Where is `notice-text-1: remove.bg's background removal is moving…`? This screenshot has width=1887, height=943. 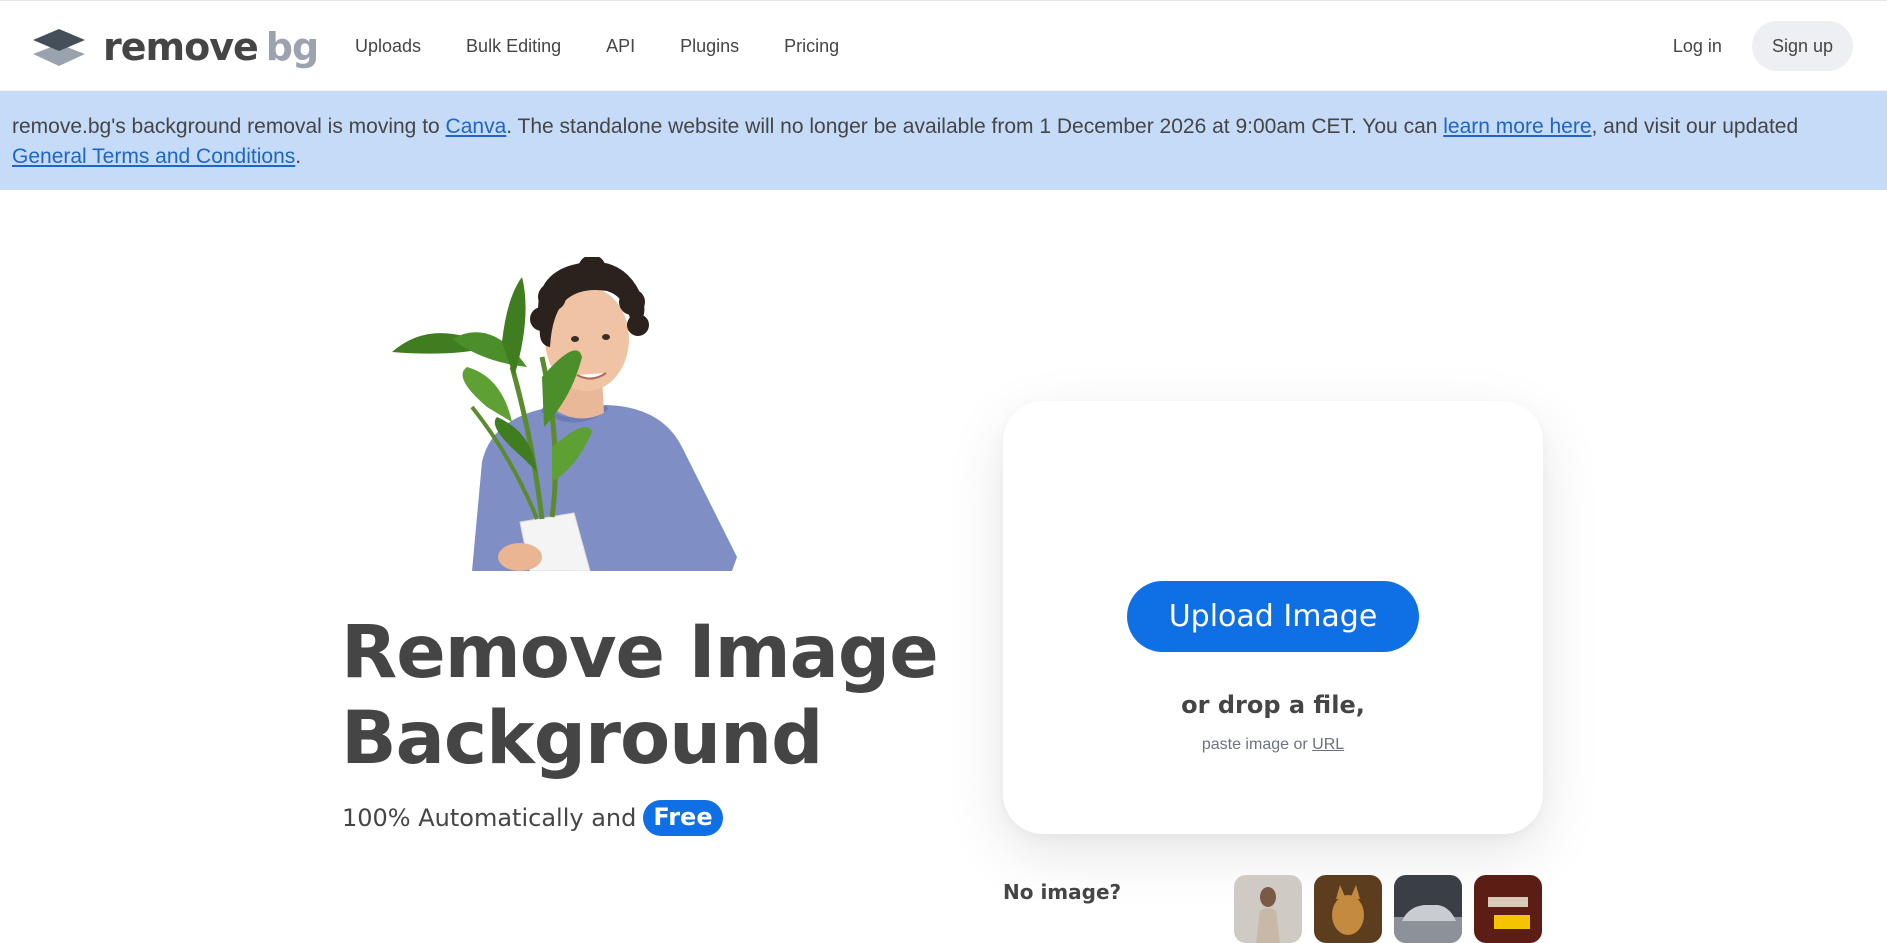 notice-text-1: remove.bg's background removal is moving… is located at coordinates (229, 126).